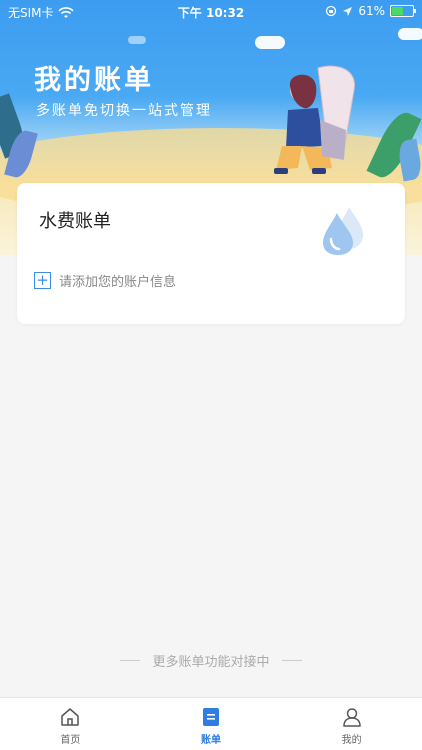  Describe the element at coordinates (211, 740) in the screenshot. I see `tab-bill-label: 账单` at that location.